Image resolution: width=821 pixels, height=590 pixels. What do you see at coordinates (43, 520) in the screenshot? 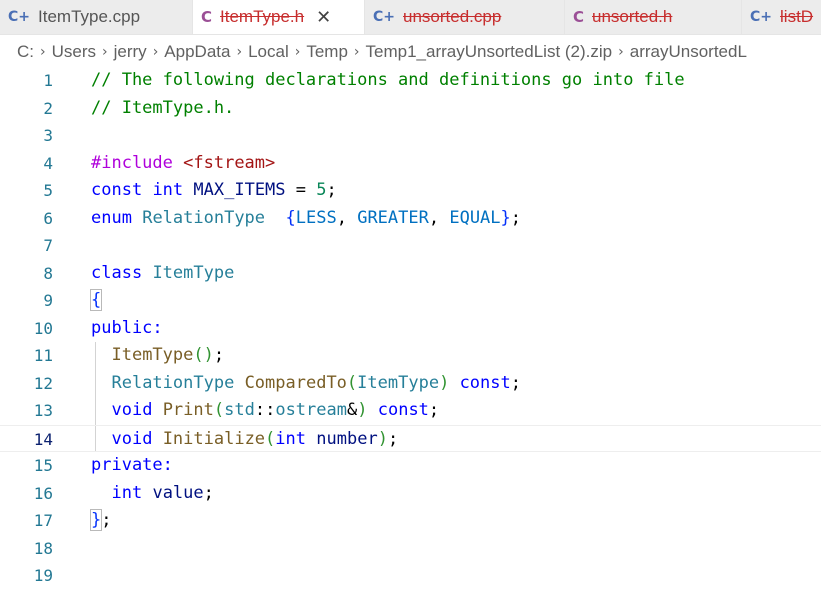
I see `line-number: 17` at bounding box center [43, 520].